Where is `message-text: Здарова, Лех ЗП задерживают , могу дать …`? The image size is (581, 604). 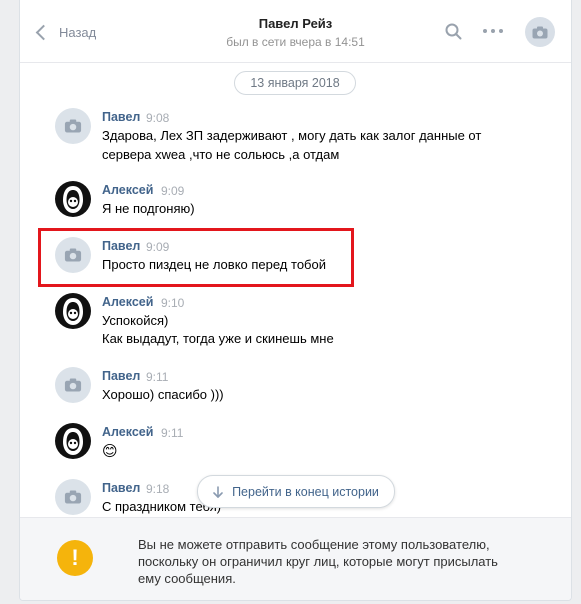 message-text: Здарова, Лех ЗП задерживают , могу дать … is located at coordinates (292, 135).